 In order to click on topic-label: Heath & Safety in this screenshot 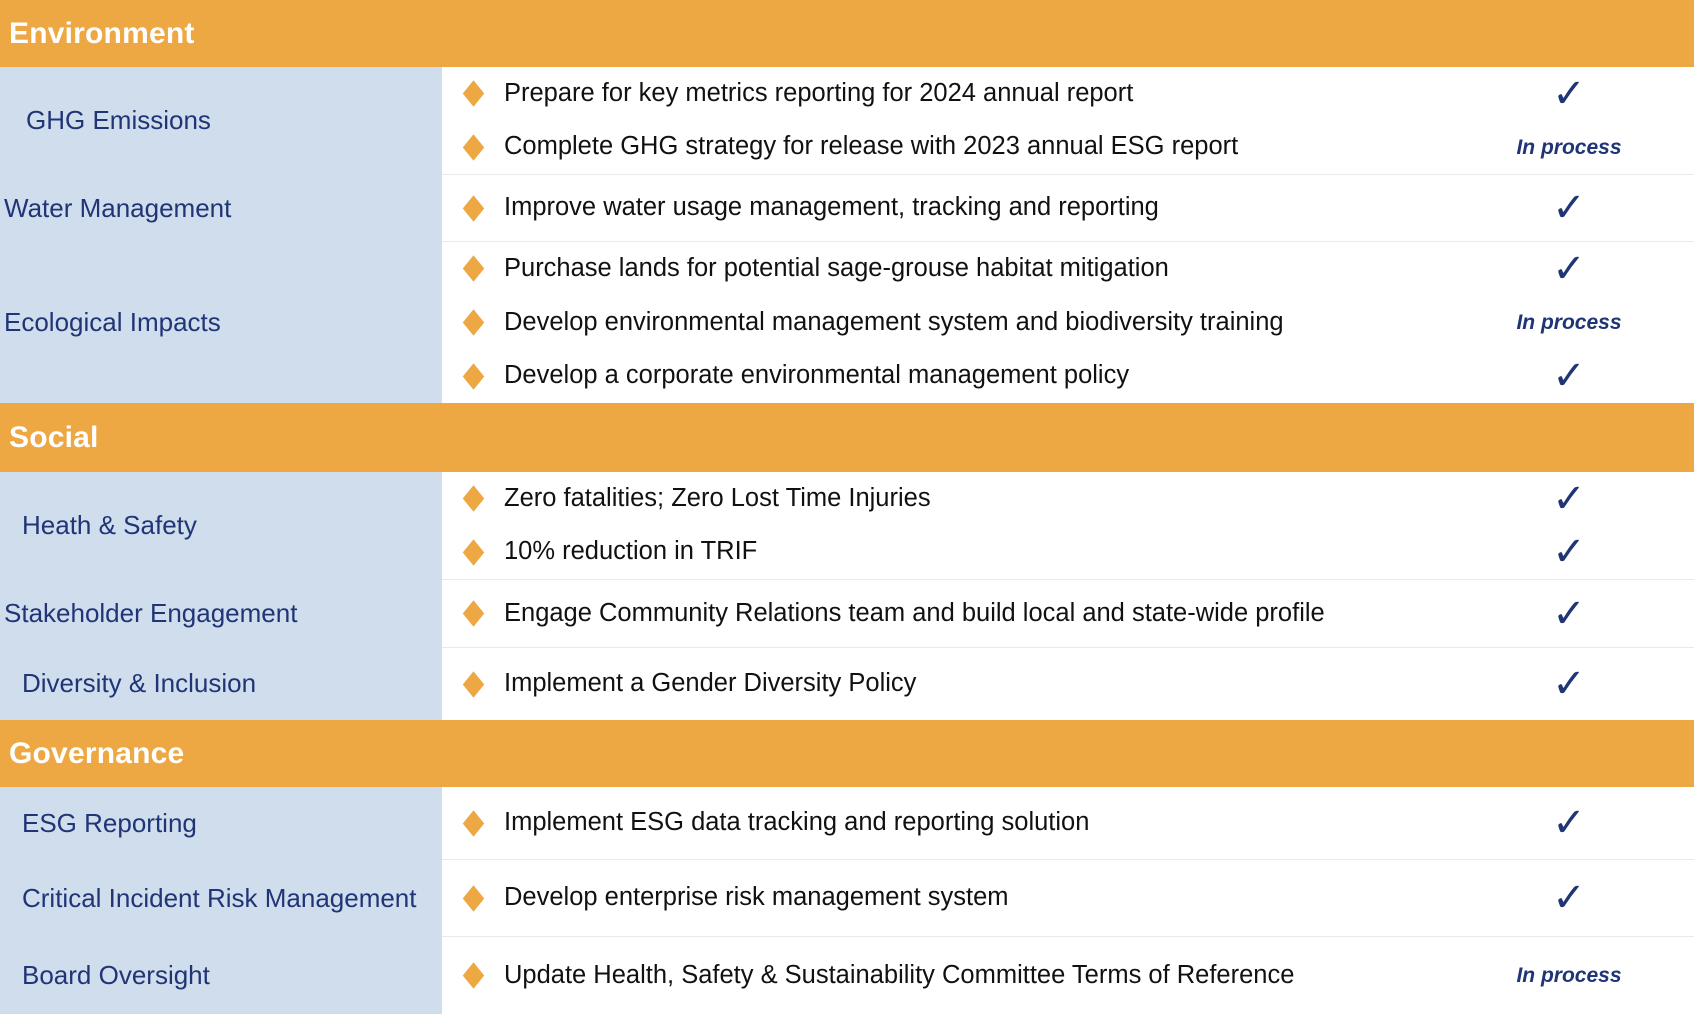, I will do `click(109, 525)`.